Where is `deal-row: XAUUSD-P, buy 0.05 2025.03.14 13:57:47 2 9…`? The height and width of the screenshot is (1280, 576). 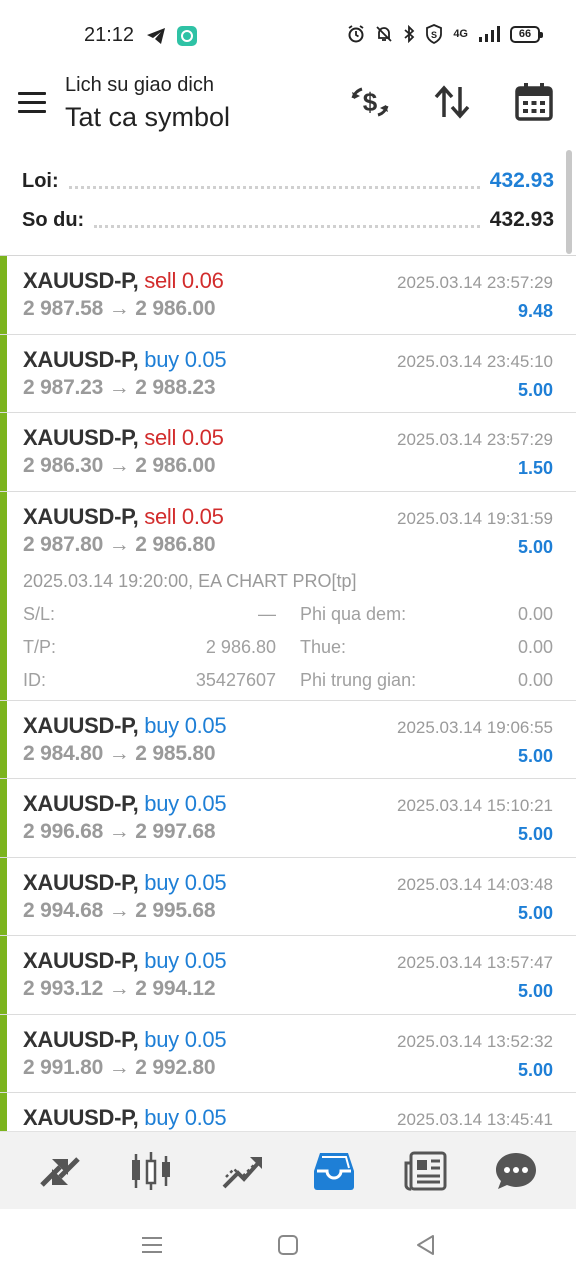 deal-row: XAUUSD-P, buy 0.05 2025.03.14 13:57:47 2 9… is located at coordinates (288, 975).